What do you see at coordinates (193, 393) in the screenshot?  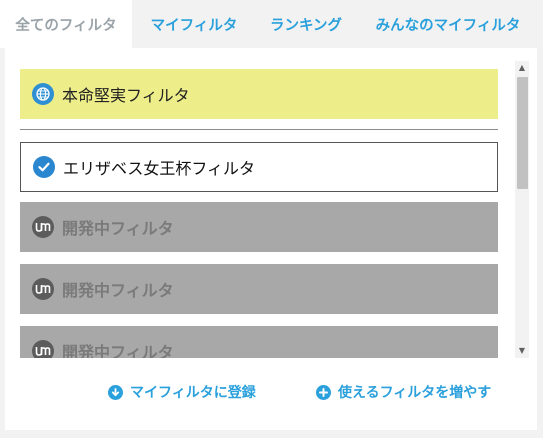 I see `register-my-filter-label: マイフィルタに登録` at bounding box center [193, 393].